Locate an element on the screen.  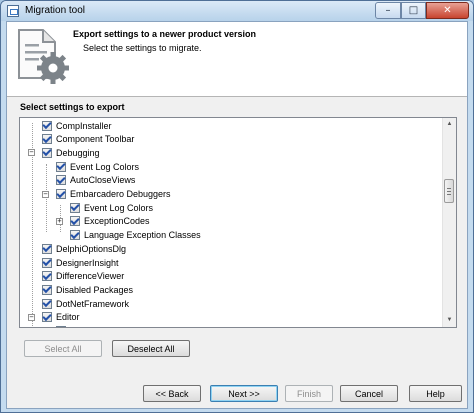
tree-item: − Editor is located at coordinates (54, 317).